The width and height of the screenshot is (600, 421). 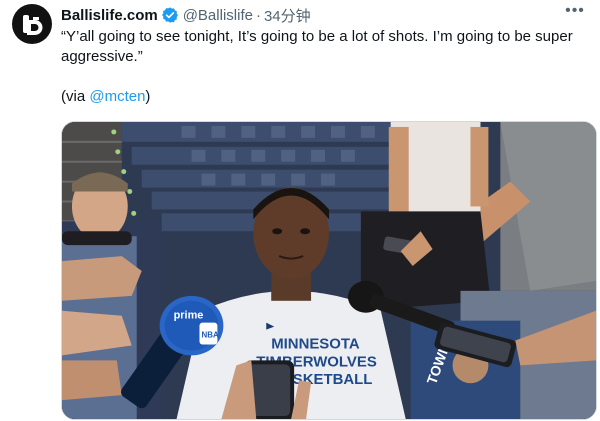 What do you see at coordinates (75, 96) in the screenshot?
I see `via-prefix: (via` at bounding box center [75, 96].